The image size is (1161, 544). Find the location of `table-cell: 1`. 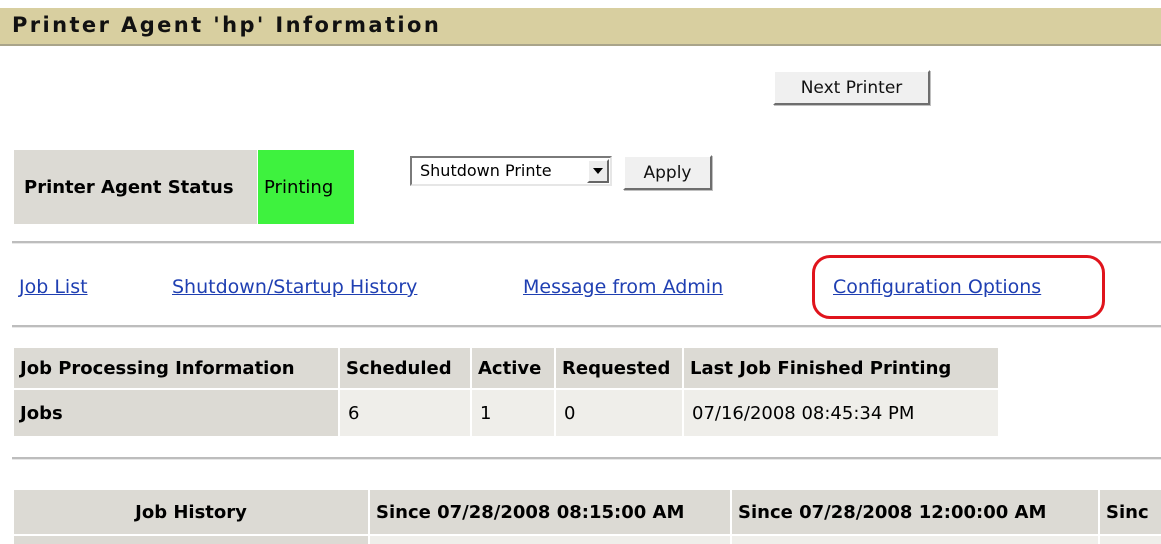

table-cell: 1 is located at coordinates (513, 413).